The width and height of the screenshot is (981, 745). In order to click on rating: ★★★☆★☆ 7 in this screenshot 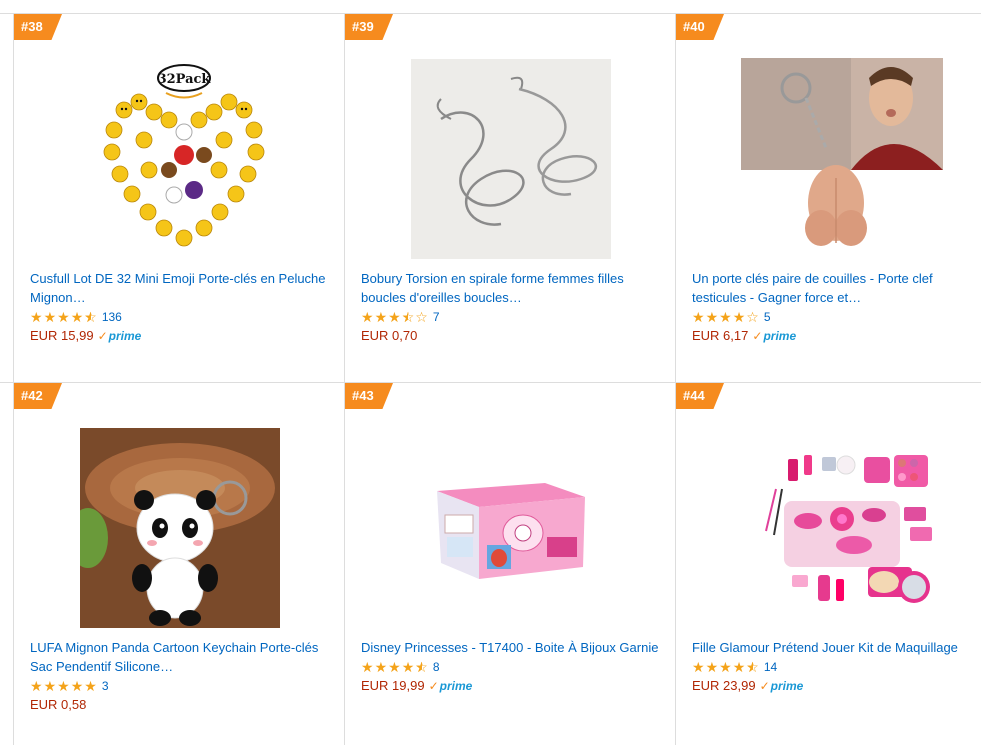, I will do `click(400, 317)`.